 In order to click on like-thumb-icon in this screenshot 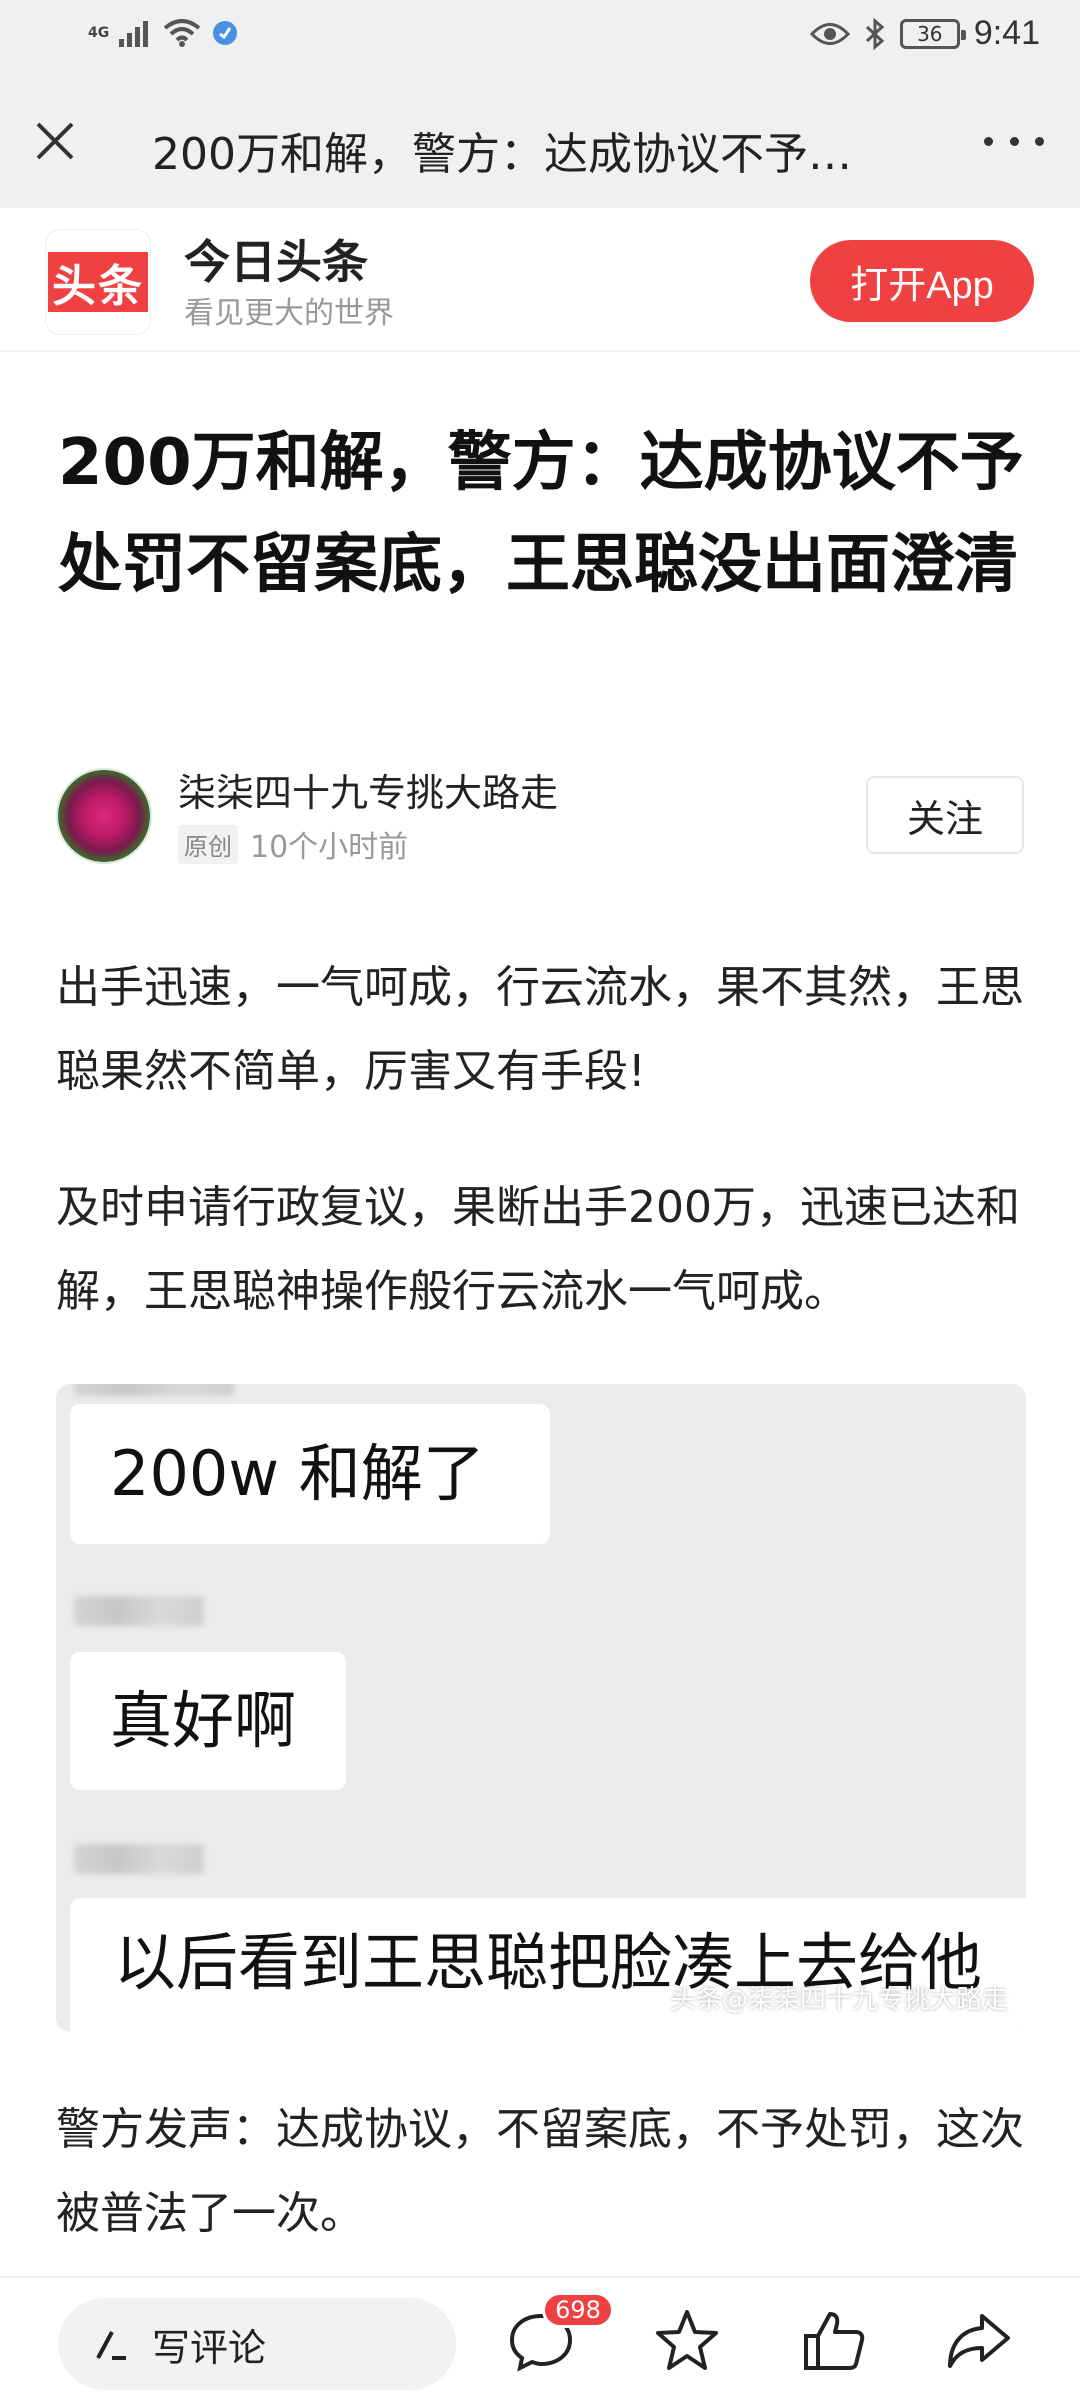, I will do `click(833, 2341)`.